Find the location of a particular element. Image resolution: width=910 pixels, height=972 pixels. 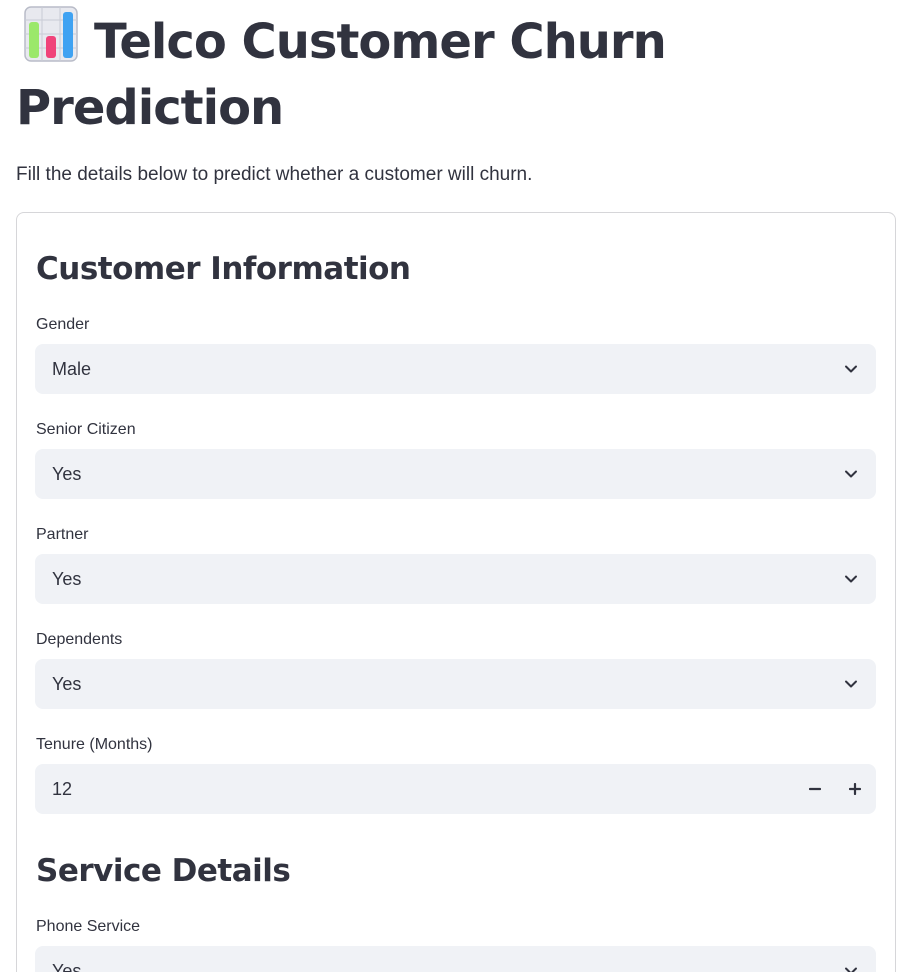

partner-select-value: Yes is located at coordinates (67, 579).